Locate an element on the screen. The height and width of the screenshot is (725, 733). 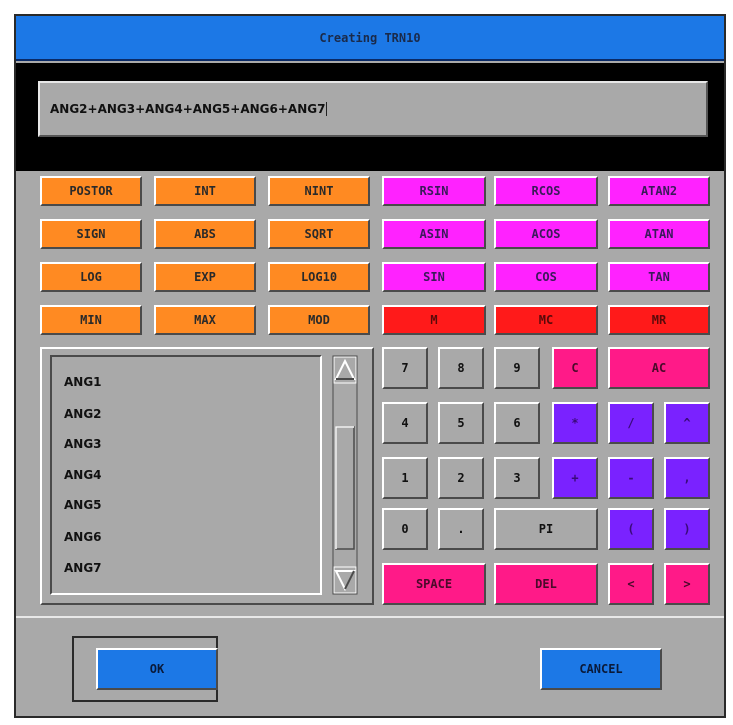
vertical-scrollbar is located at coordinates (345, 475).